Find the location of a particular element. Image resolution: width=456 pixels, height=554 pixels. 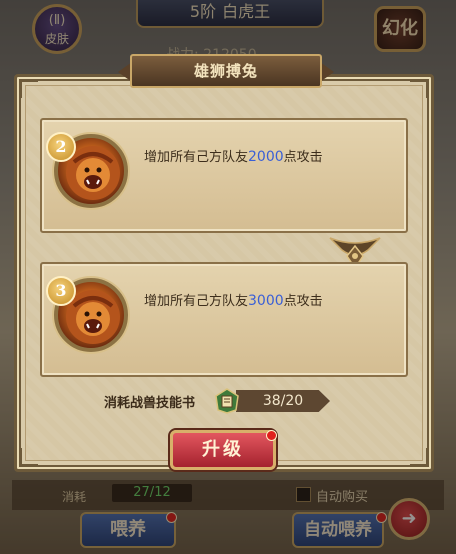

skill-description: 增加所有己方队友2000点攻击 is located at coordinates (233, 155).